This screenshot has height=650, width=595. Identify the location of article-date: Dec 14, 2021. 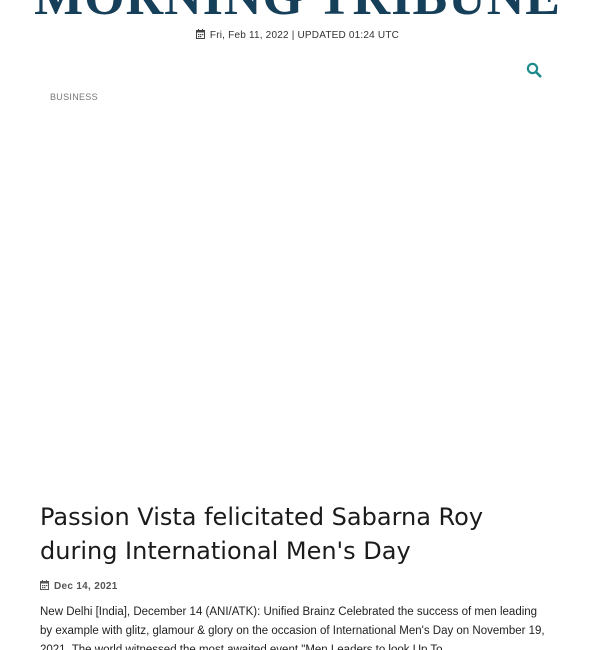
(79, 586).